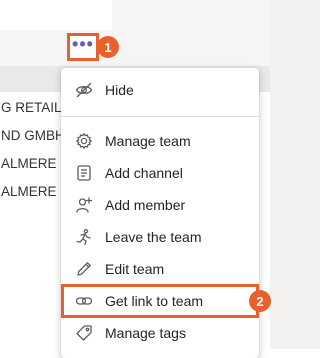 This screenshot has width=320, height=358. I want to click on callout-number: 1, so click(108, 47).